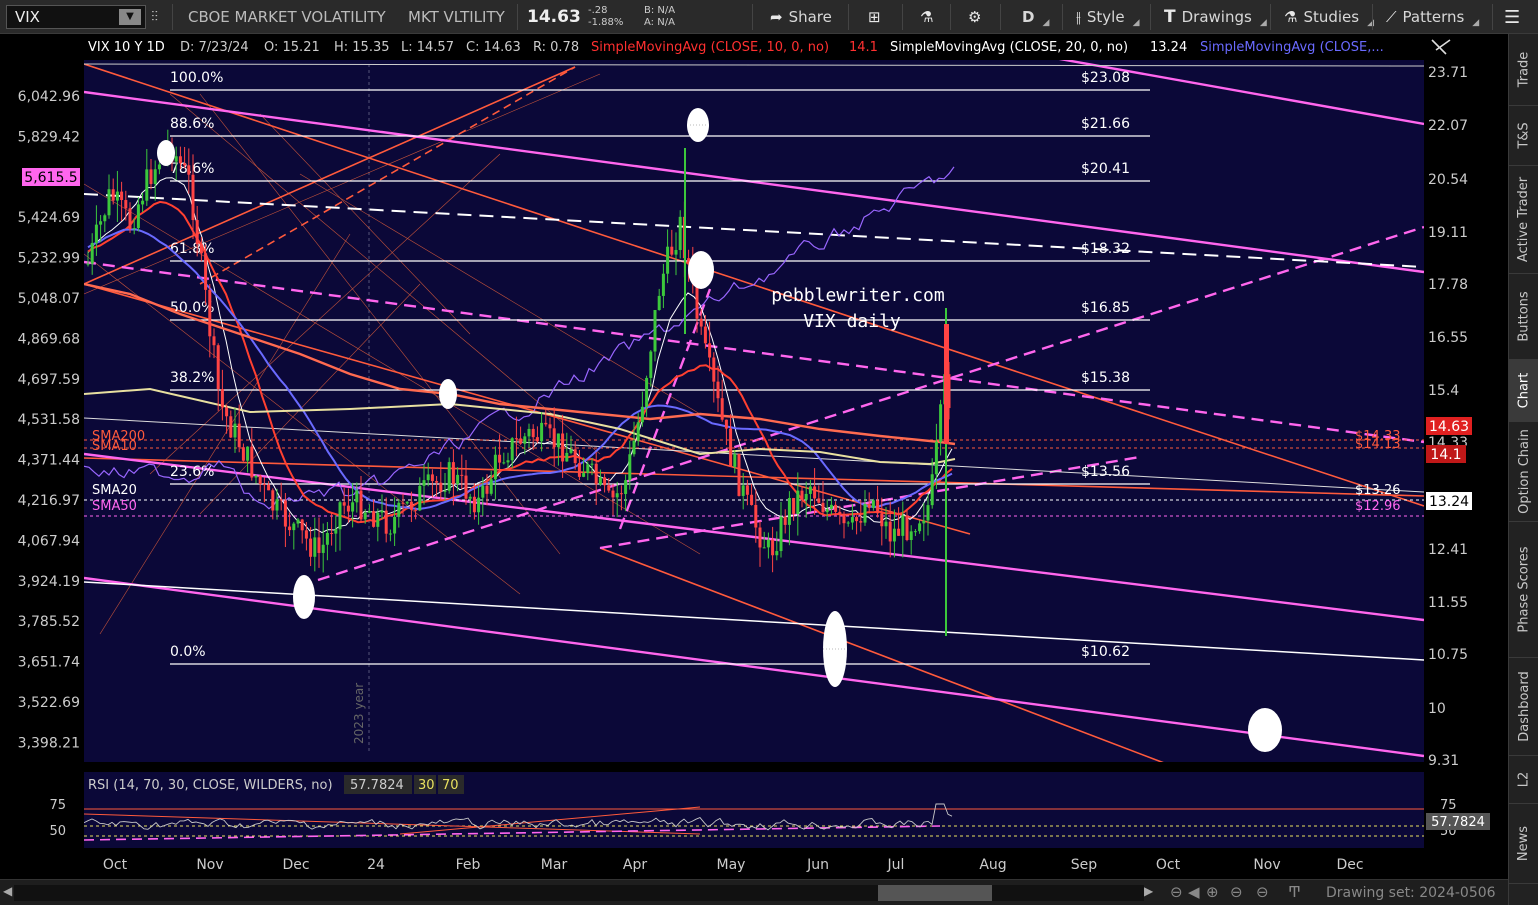 The height and width of the screenshot is (905, 1538). Describe the element at coordinates (1523, 780) in the screenshot. I see `side-tab-l2: L2` at that location.